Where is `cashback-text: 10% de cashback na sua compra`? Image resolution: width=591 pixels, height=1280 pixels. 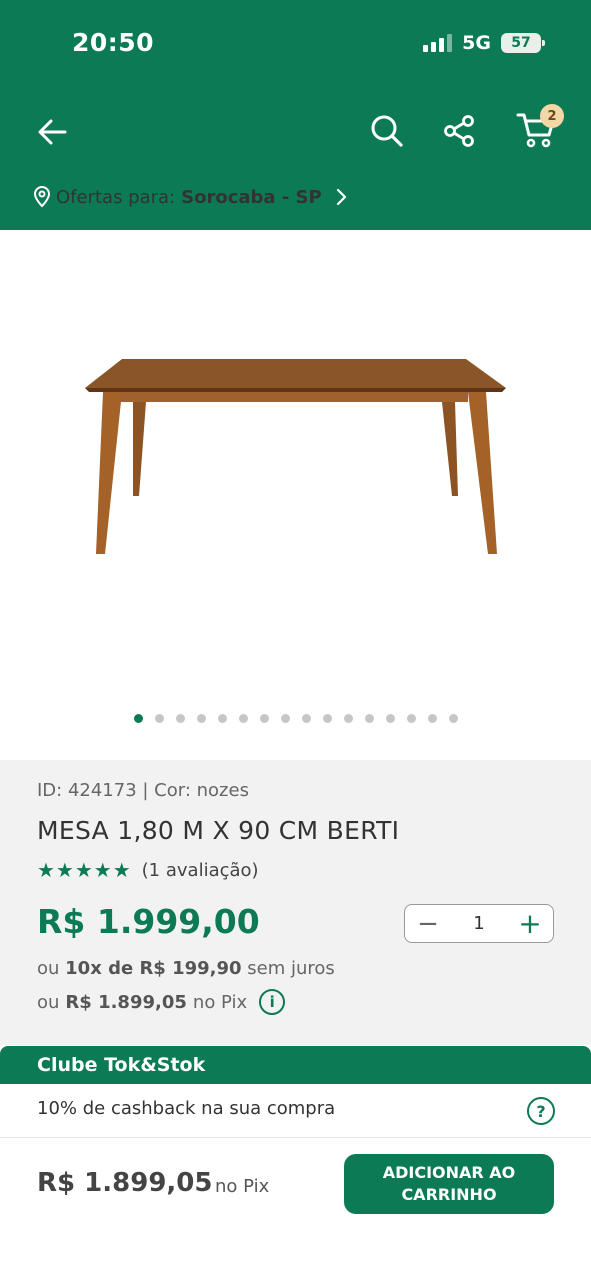
cashback-text: 10% de cashback na sua compra is located at coordinates (186, 1108).